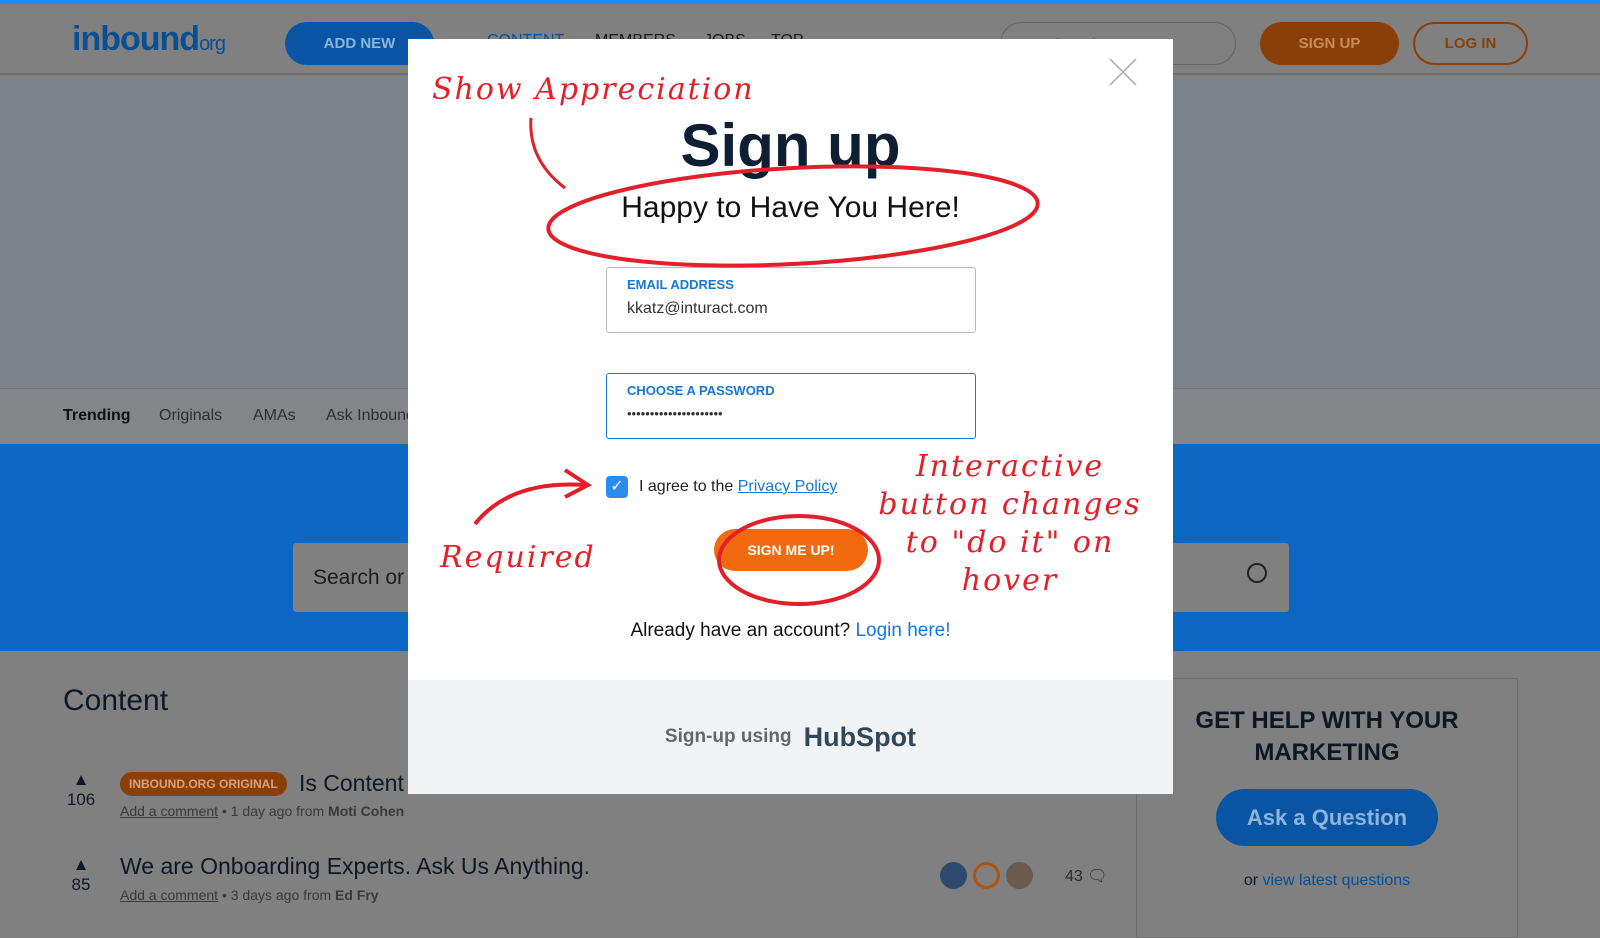 The width and height of the screenshot is (1600, 938). What do you see at coordinates (547, 153) in the screenshot?
I see `annotation-arrow-appreciation` at bounding box center [547, 153].